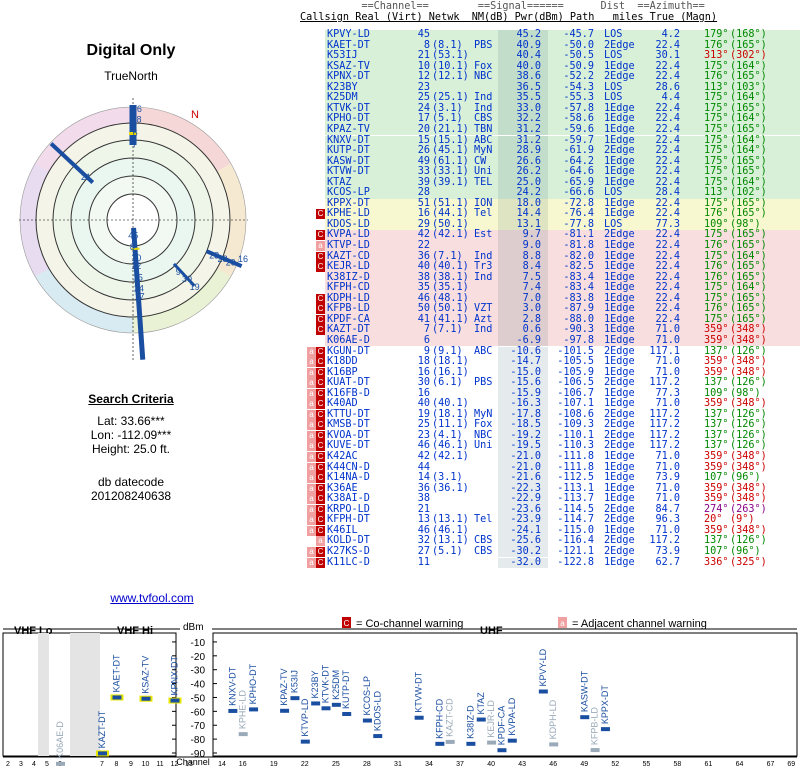  I want to click on cell-pwr: -97.8, so click(578, 340).